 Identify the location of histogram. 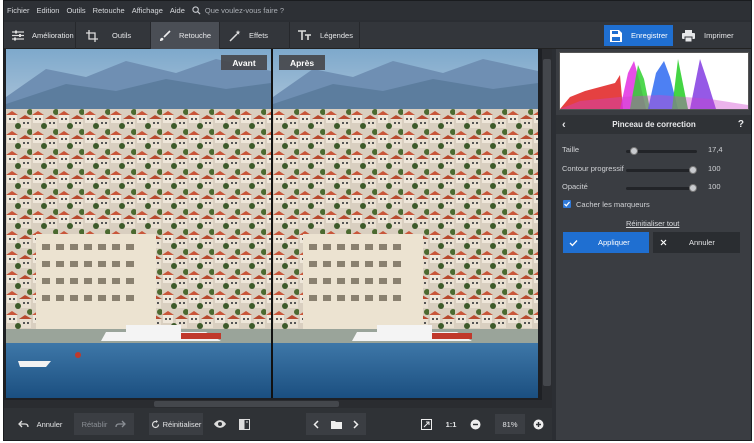
(654, 81).